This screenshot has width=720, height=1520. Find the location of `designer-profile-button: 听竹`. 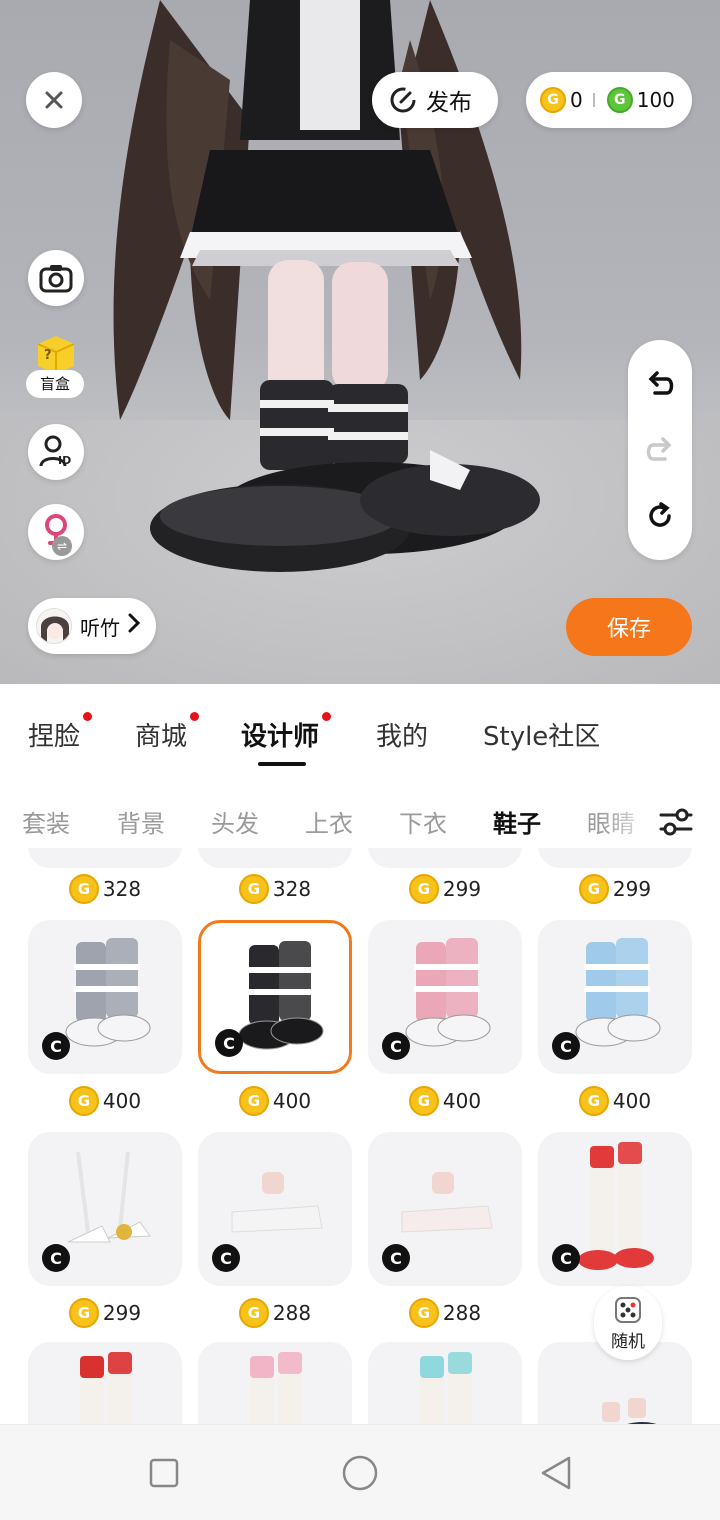

designer-profile-button: 听竹 is located at coordinates (92, 626).